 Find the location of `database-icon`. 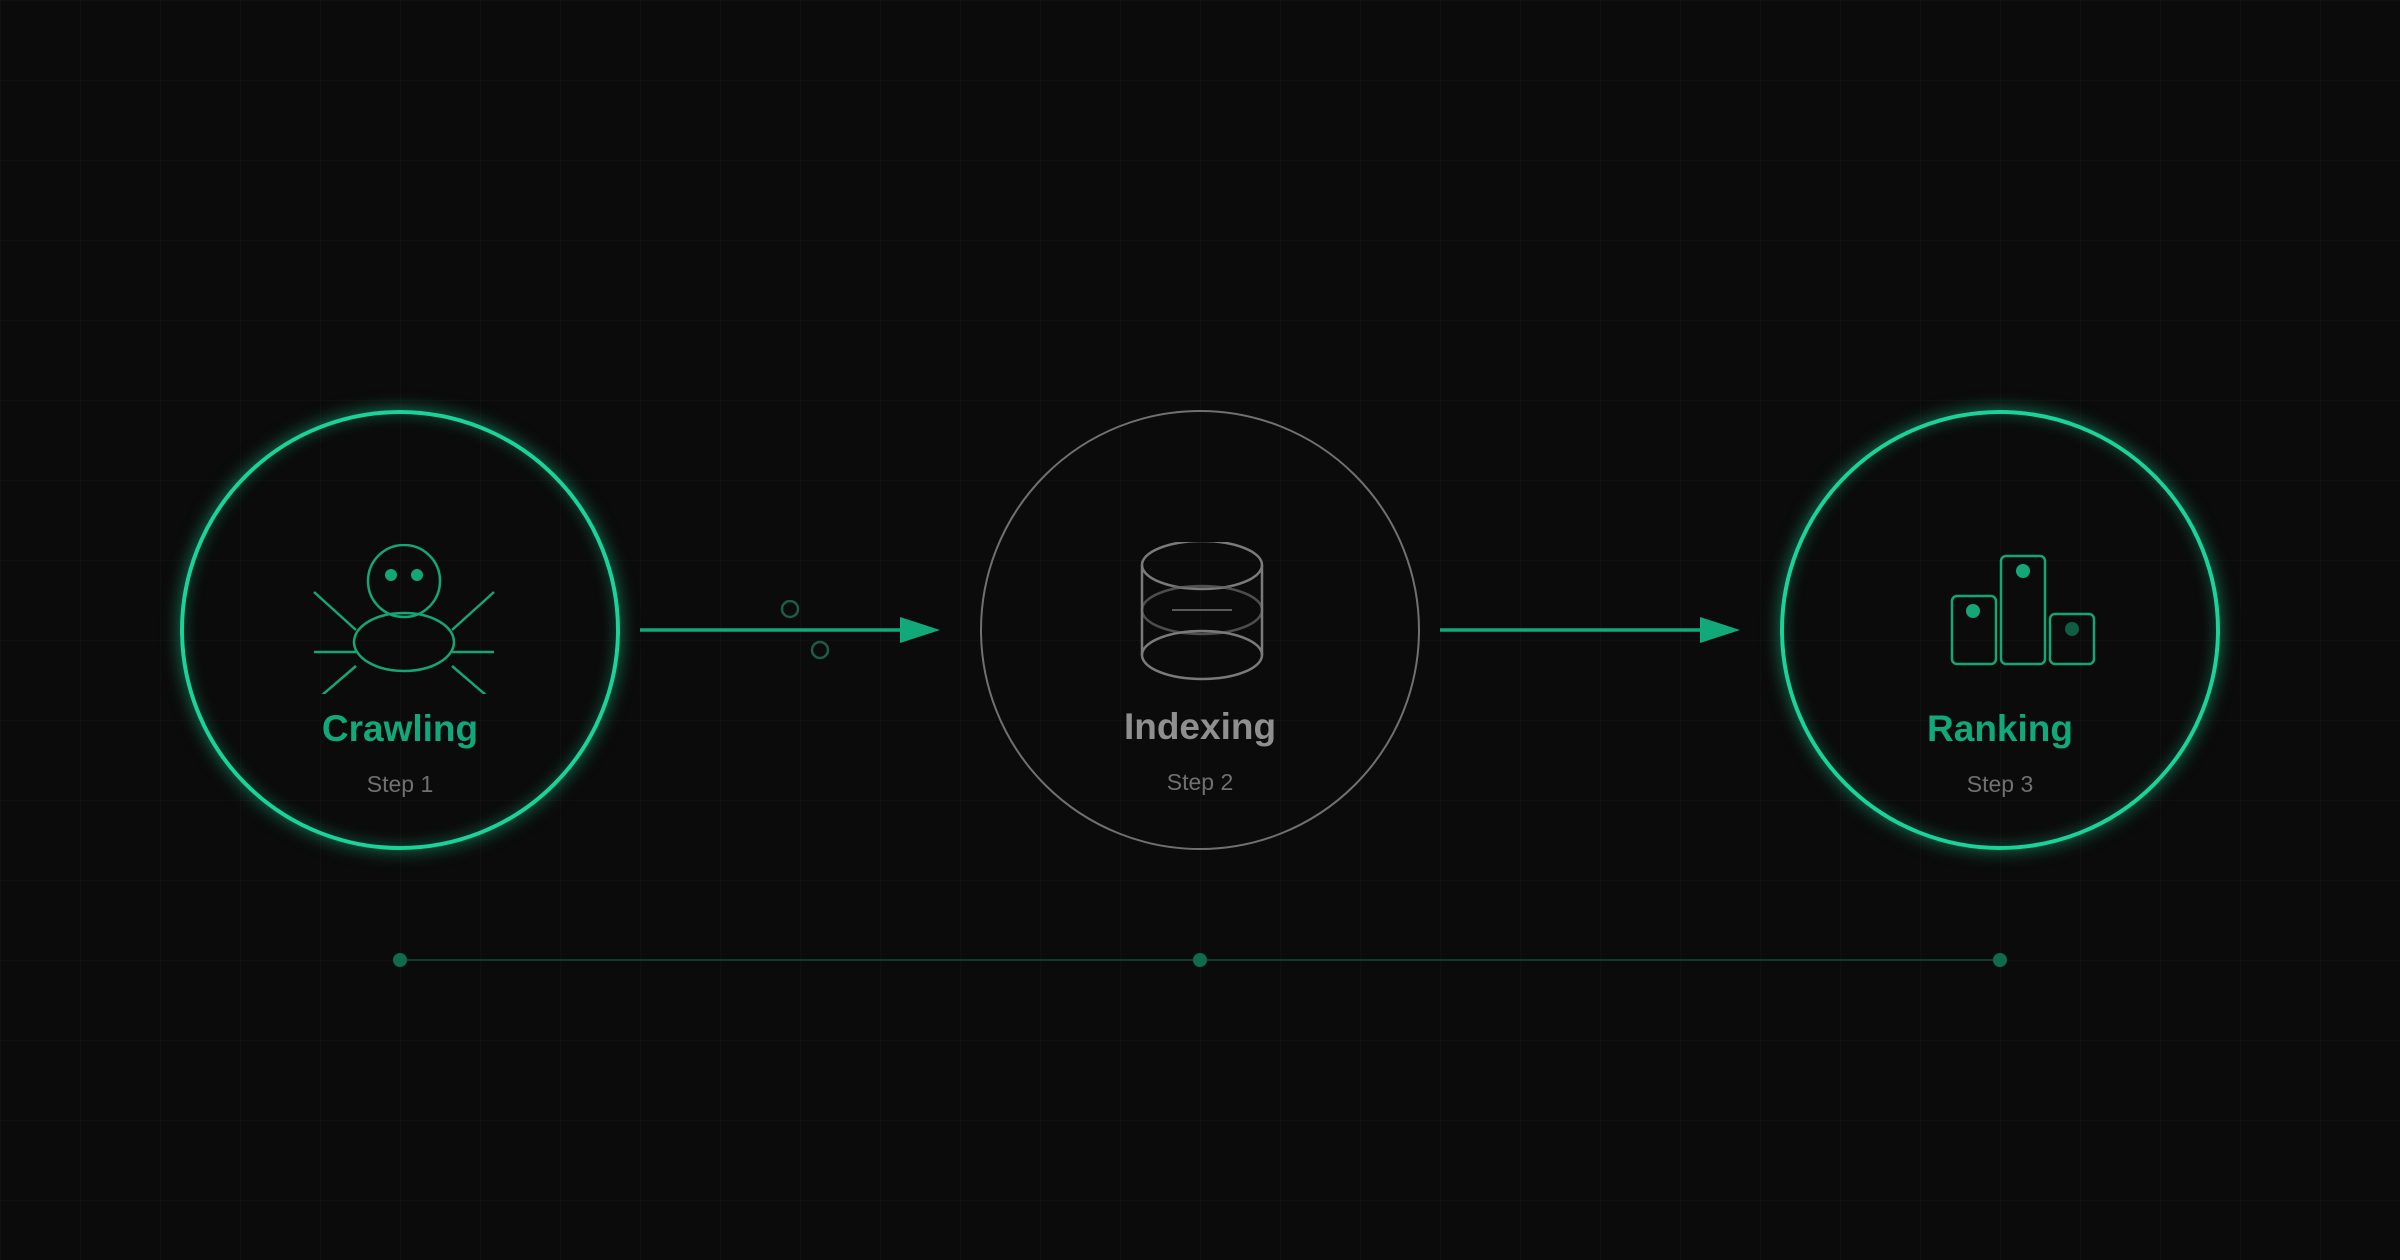

database-icon is located at coordinates (1202, 611).